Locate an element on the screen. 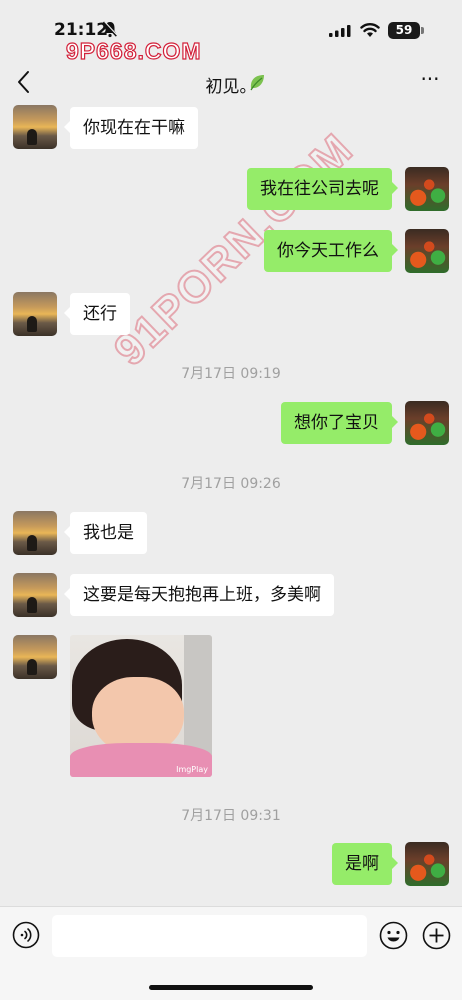  status-time: 21:12 is located at coordinates (81, 30).